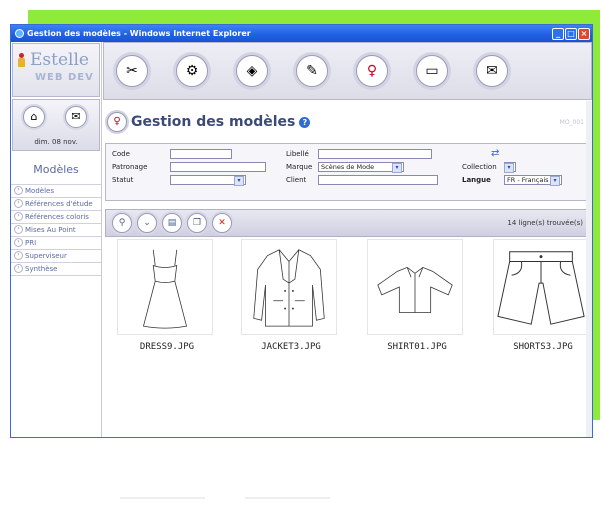 This screenshot has height=507, width=603. Describe the element at coordinates (21, 60) in the screenshot. I see `mannequin-icon` at that location.